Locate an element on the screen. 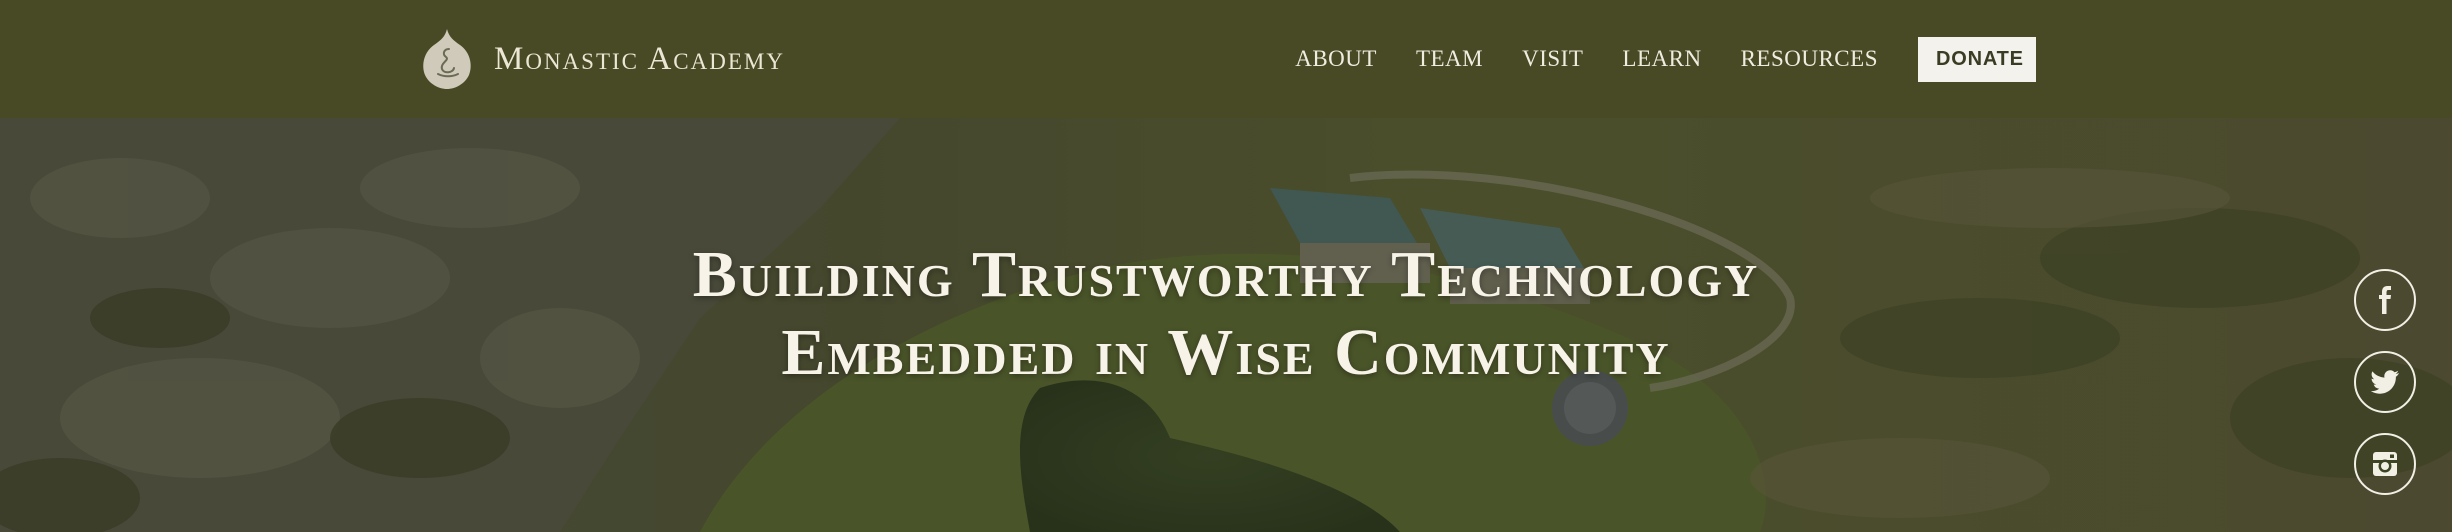 The width and height of the screenshot is (2452, 532). facebook-link is located at coordinates (2385, 300).